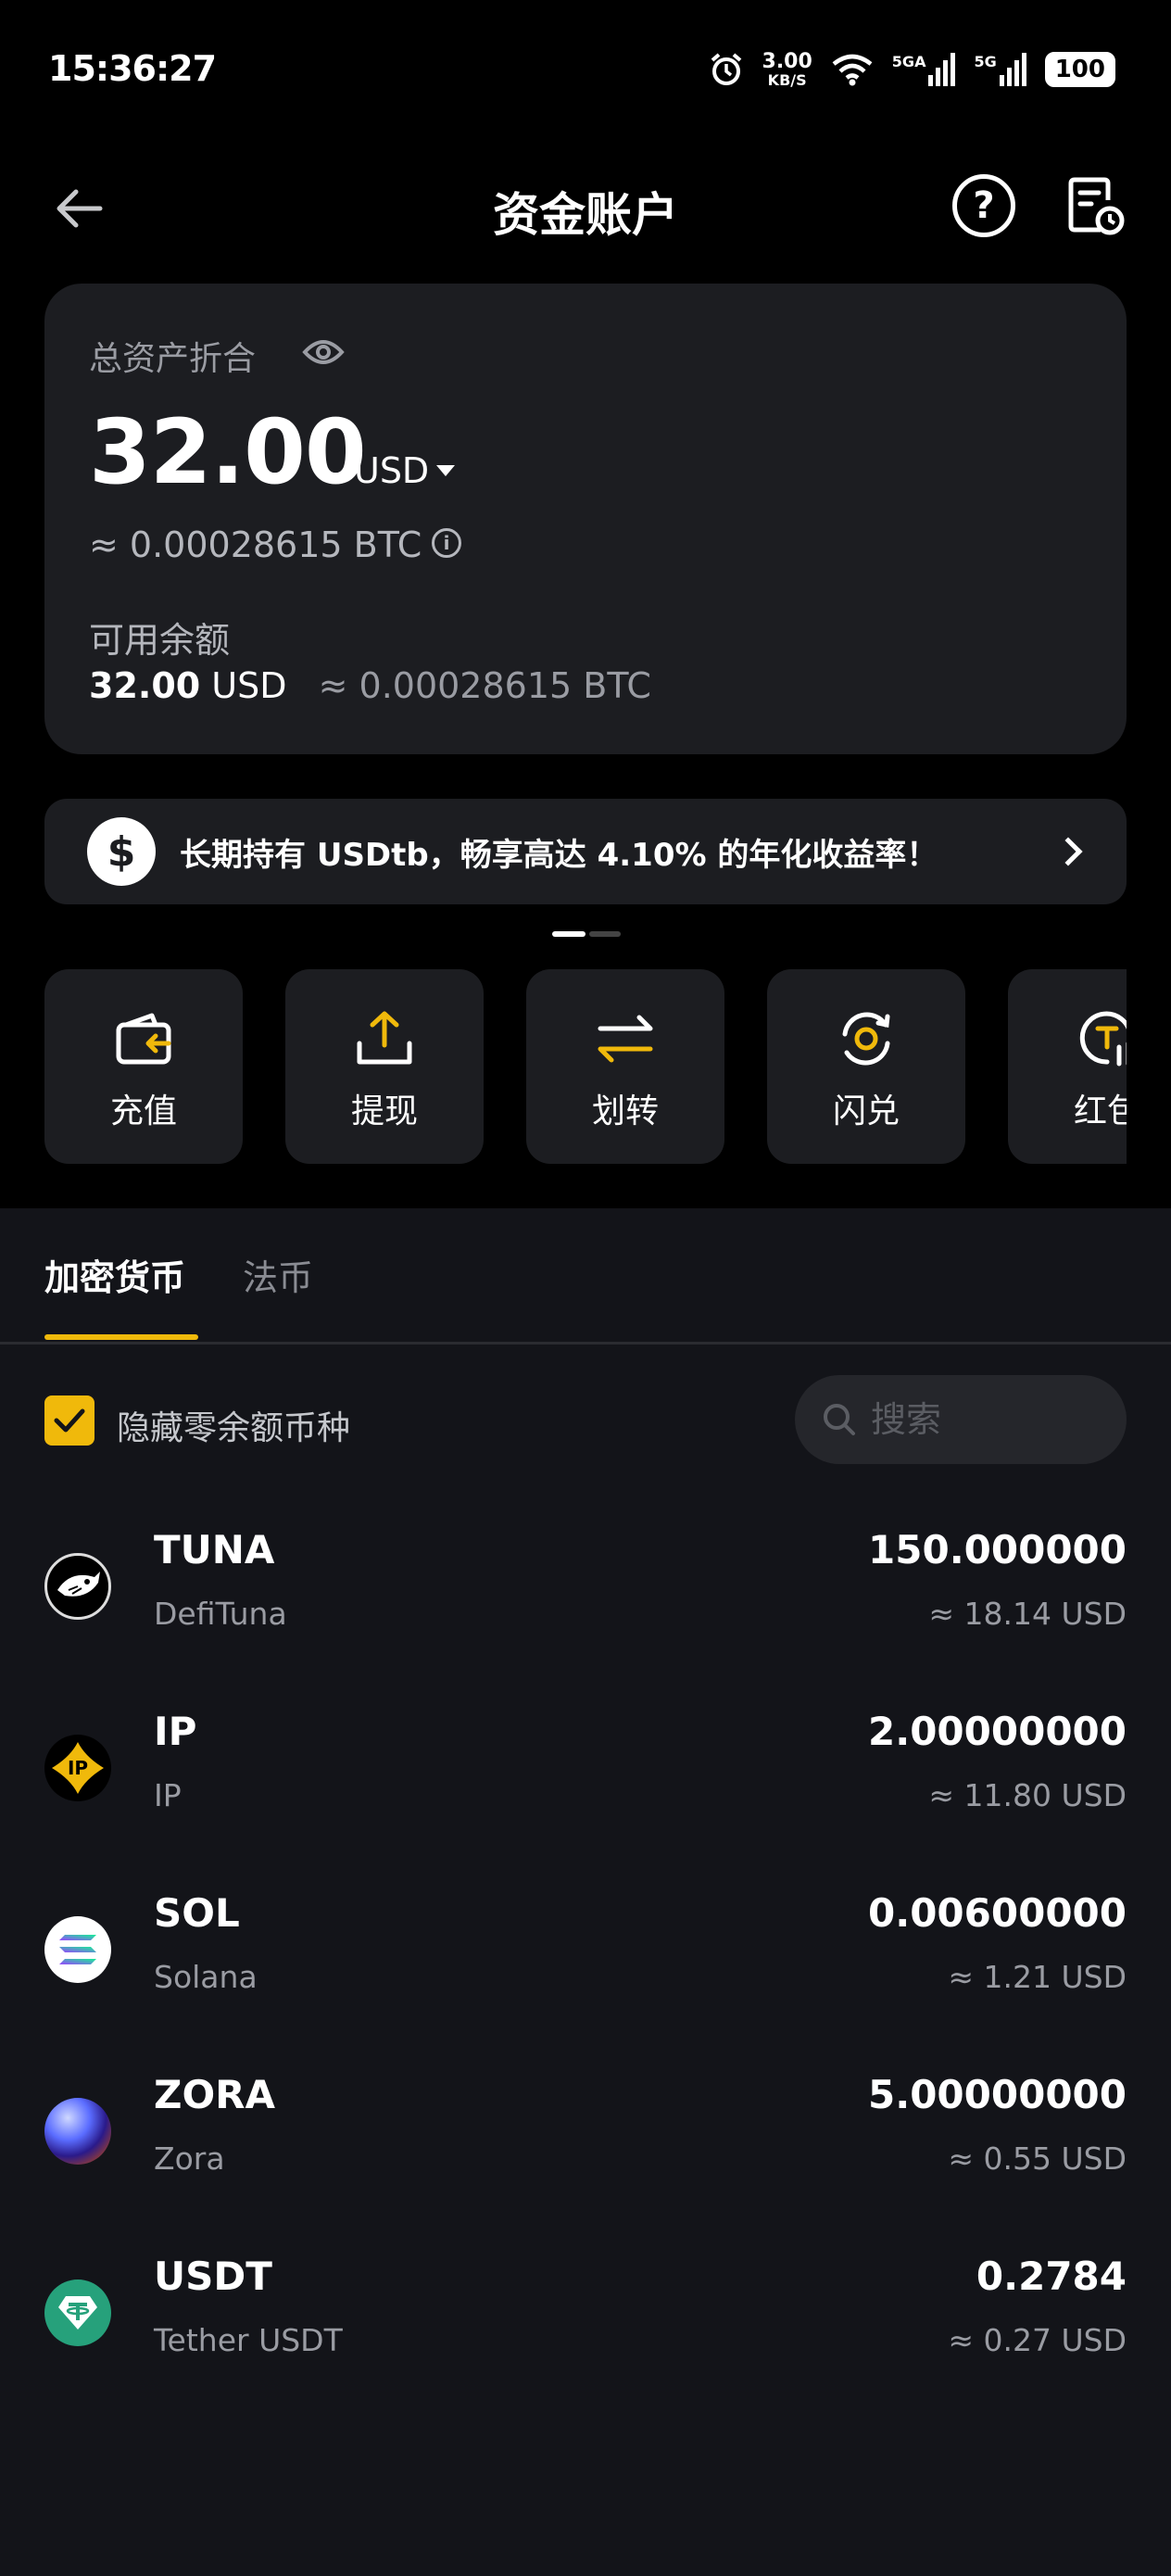 The width and height of the screenshot is (1171, 2576). Describe the element at coordinates (206, 1977) in the screenshot. I see `asset-name: Solana` at that location.